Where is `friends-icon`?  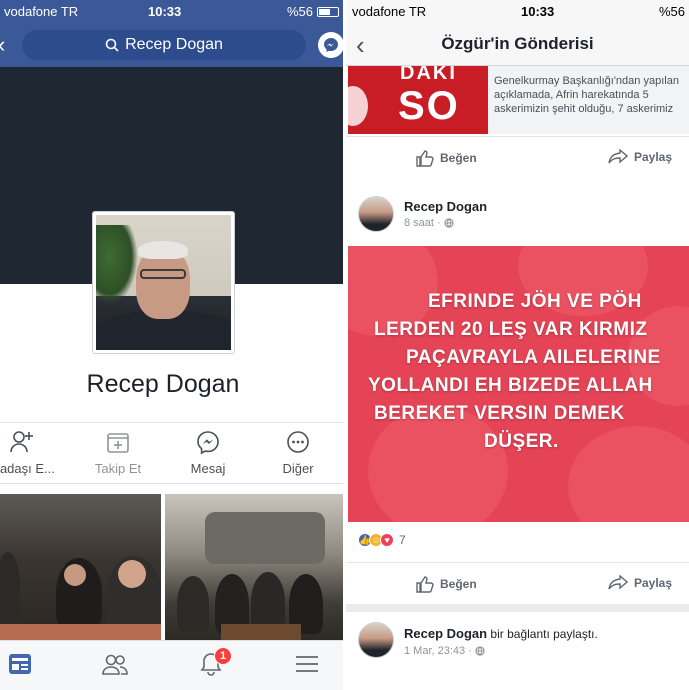
friends-icon is located at coordinates (115, 664).